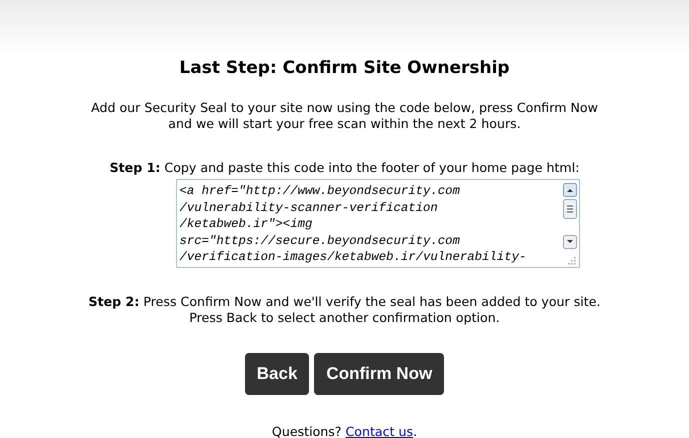 The width and height of the screenshot is (689, 438). I want to click on step-two-text: Step 2: Press Confirm Now and we'll verify the seal has been added to your site. Press Back to select another confirmation option., so click(344, 310).